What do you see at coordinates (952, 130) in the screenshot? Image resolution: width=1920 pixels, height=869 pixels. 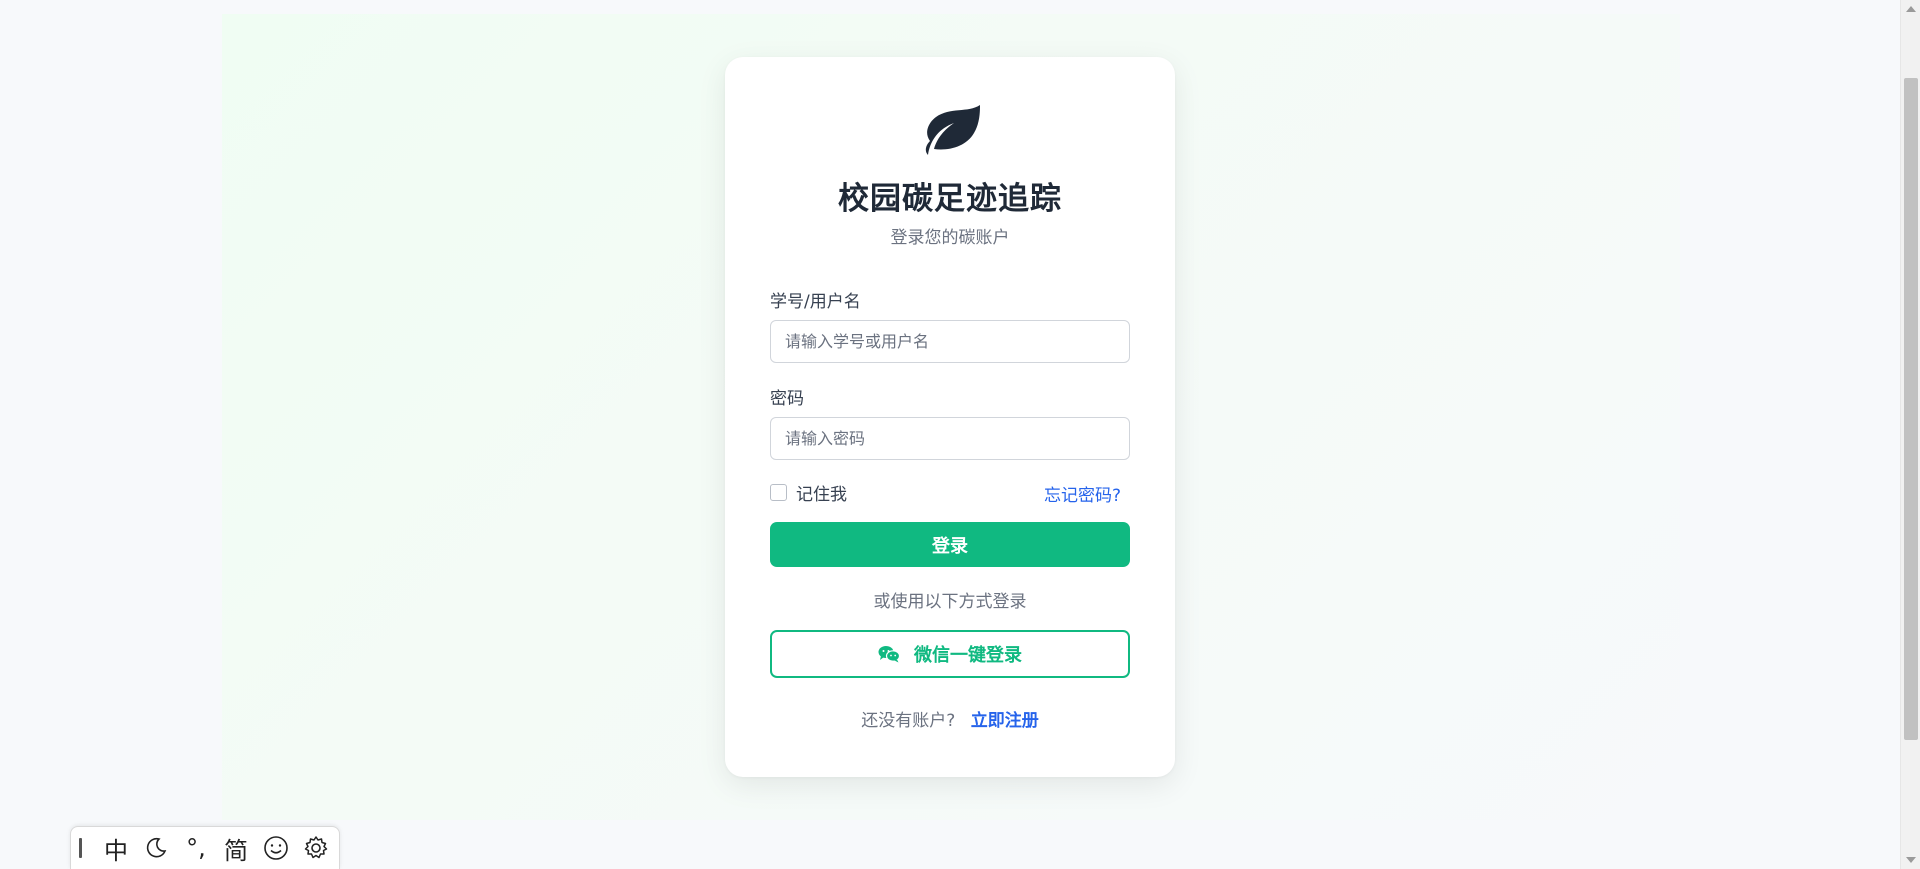 I see `leaf-icon` at bounding box center [952, 130].